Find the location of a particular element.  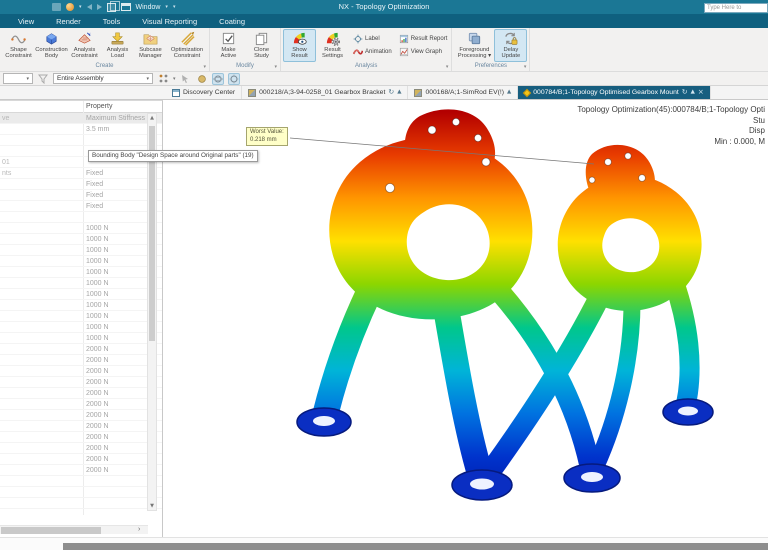

menu-visual-reporting: Visual Reporting is located at coordinates (169, 21).